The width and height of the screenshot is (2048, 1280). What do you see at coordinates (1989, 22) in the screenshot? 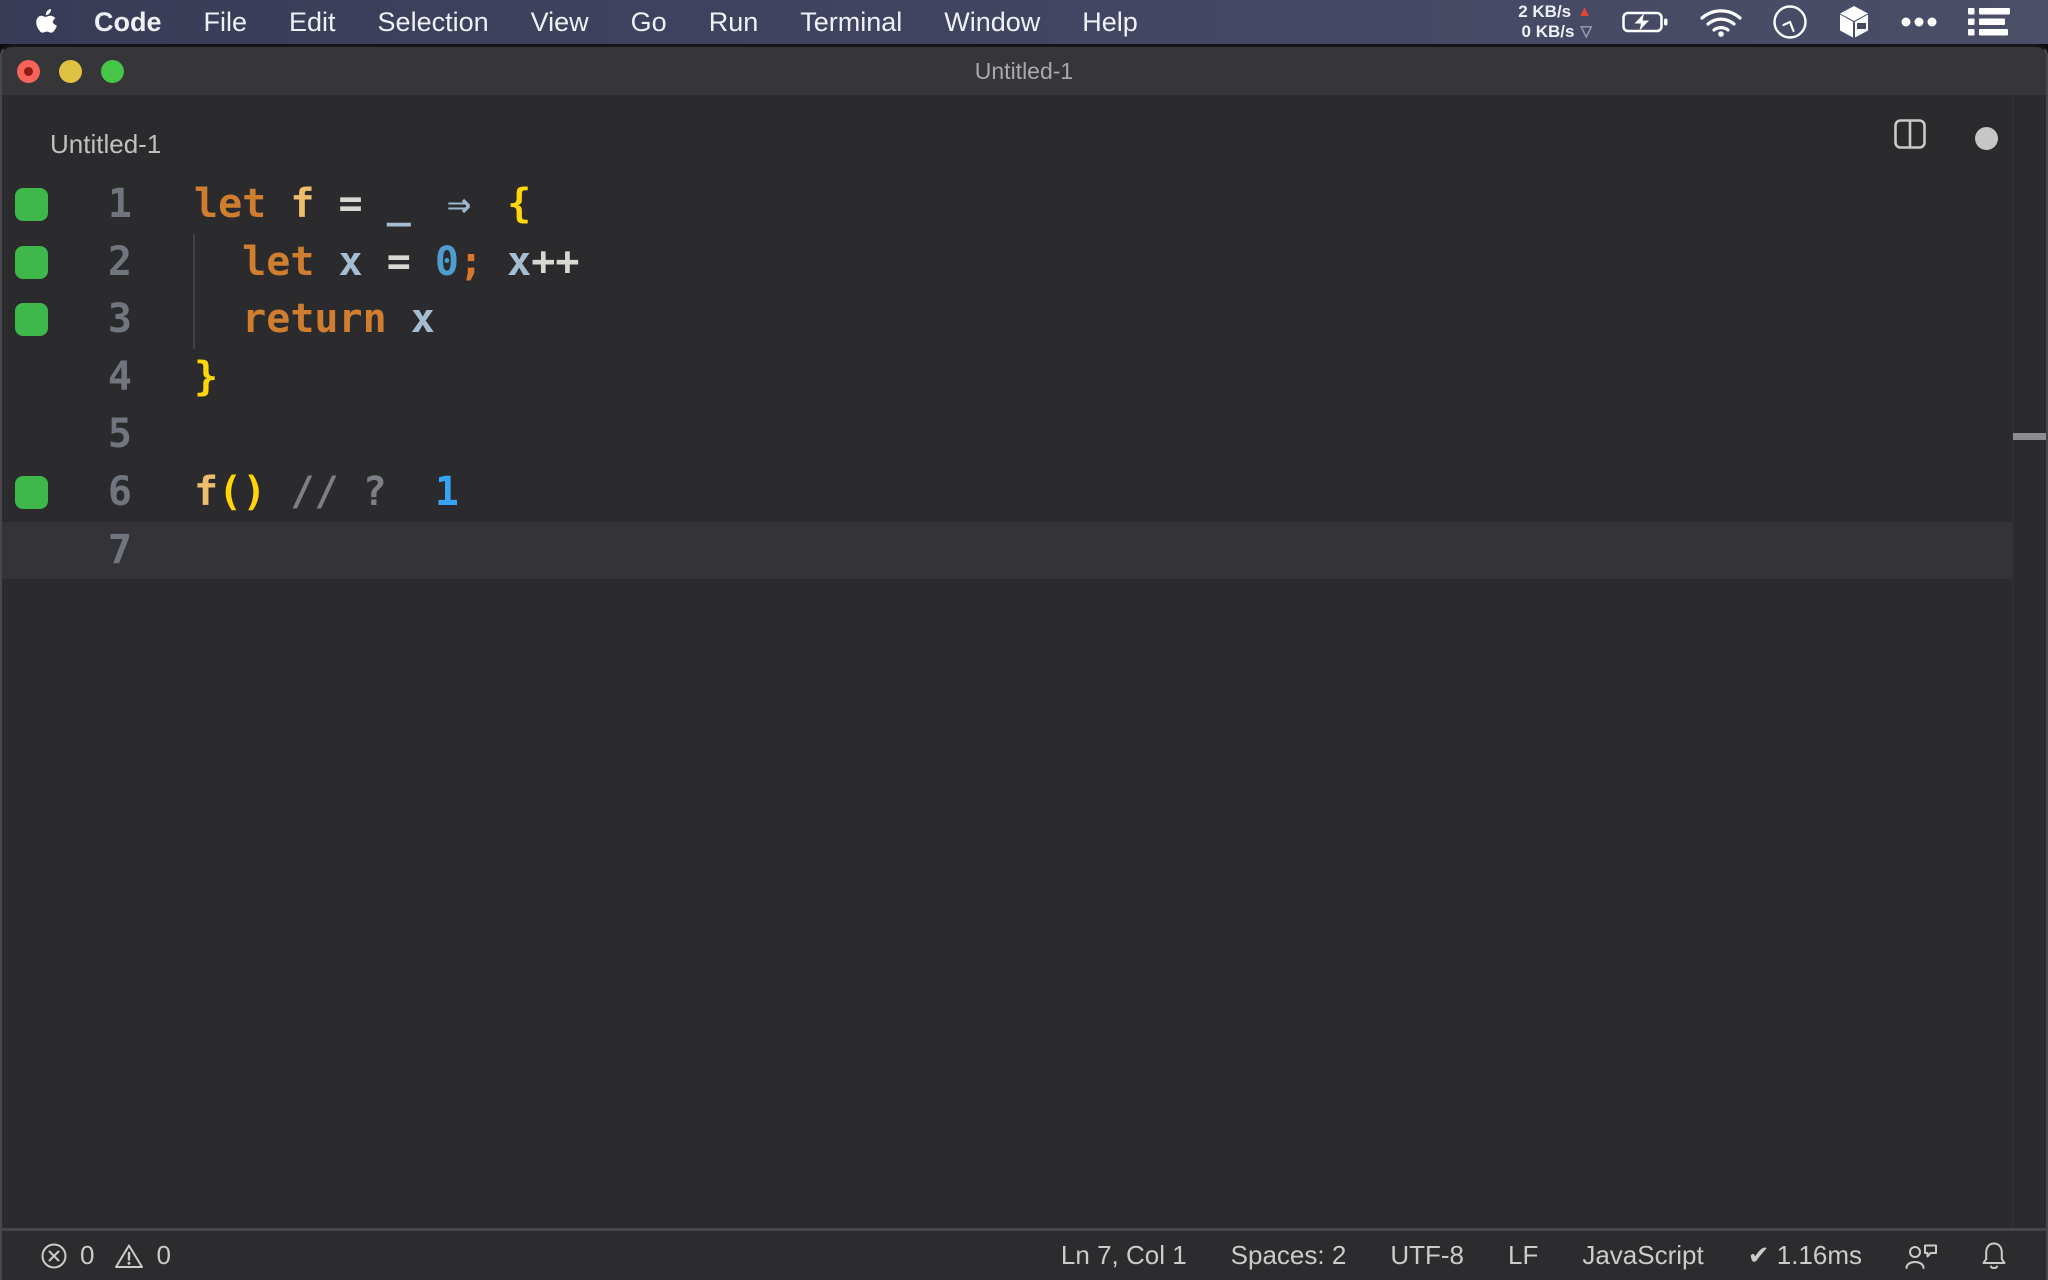
I see `list-icon` at bounding box center [1989, 22].